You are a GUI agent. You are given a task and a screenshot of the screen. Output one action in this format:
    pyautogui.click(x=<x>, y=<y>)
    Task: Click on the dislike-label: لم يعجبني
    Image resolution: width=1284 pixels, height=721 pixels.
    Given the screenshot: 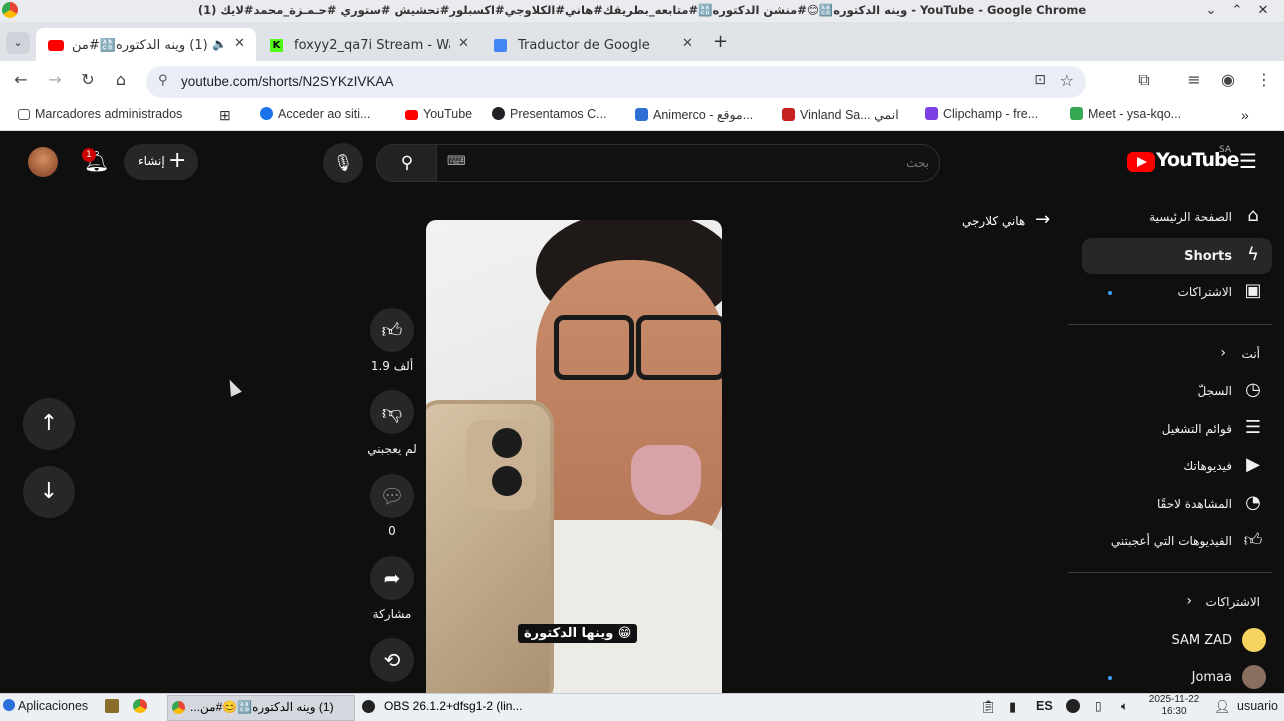 What is the action you would take?
    pyautogui.click(x=392, y=449)
    